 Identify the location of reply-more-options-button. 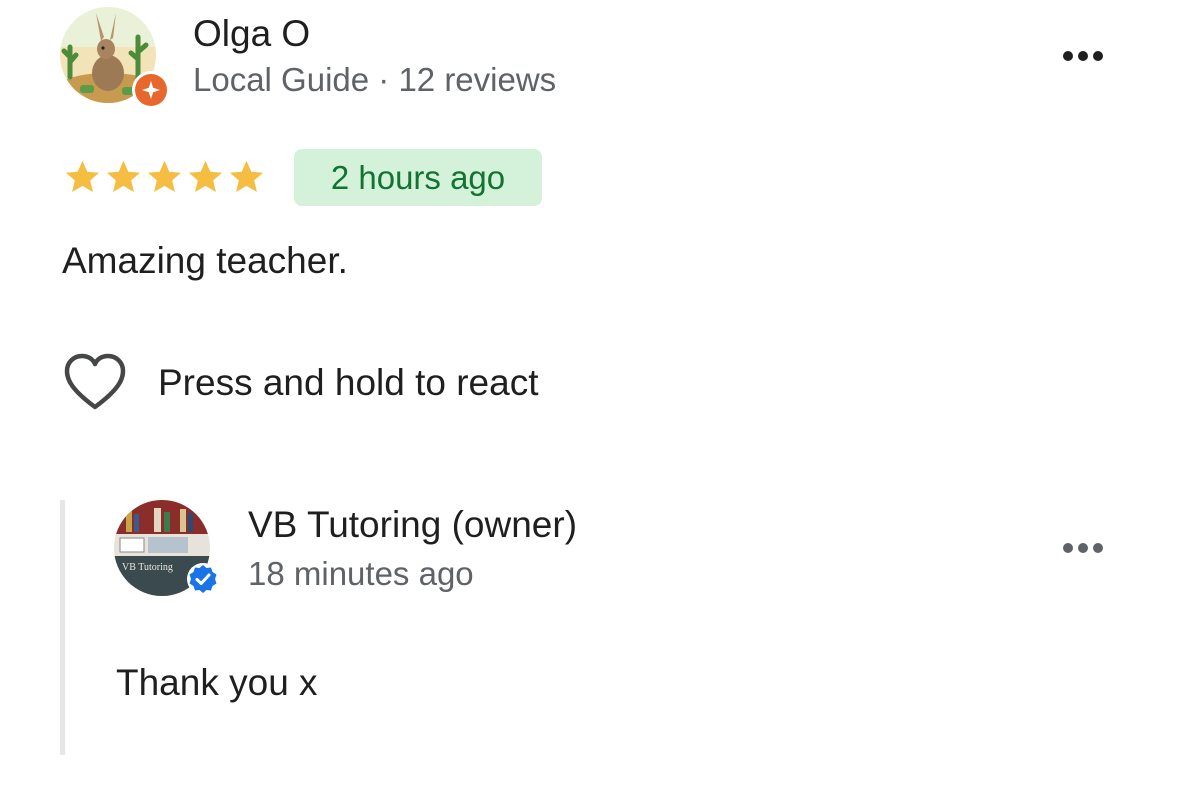
(1083, 548).